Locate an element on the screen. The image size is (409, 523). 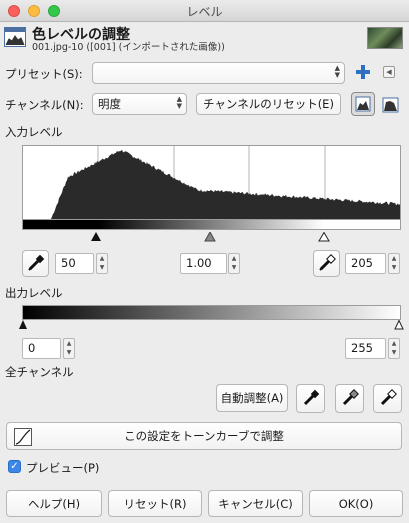
input-gradient-bar is located at coordinates (211, 224).